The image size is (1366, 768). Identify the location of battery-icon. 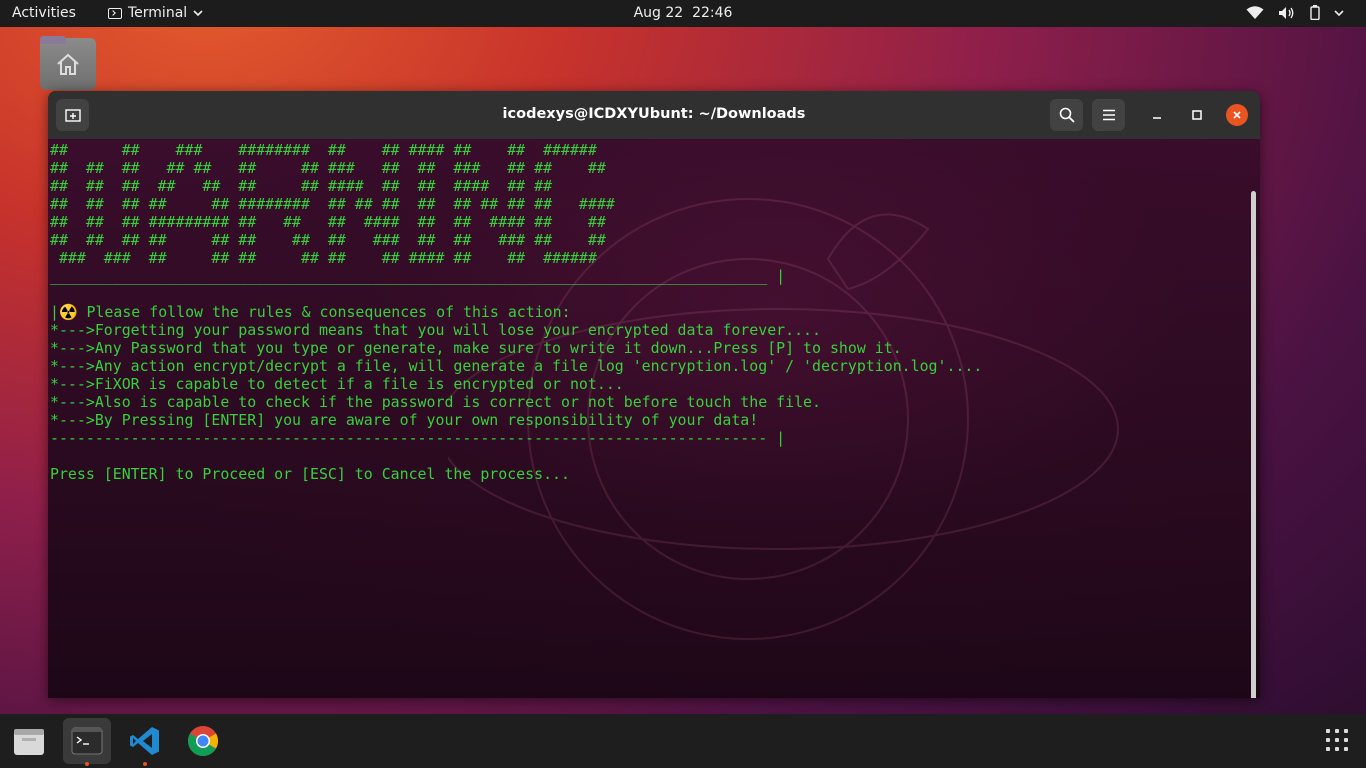
(1315, 12).